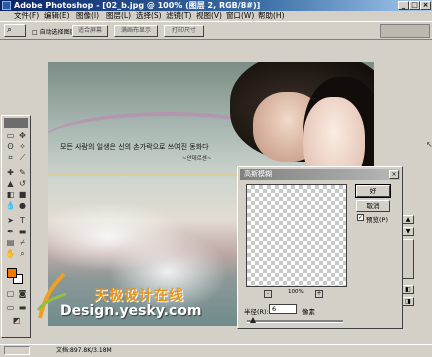  Describe the element at coordinates (17, 350) in the screenshot. I see `zoom-field` at that location.